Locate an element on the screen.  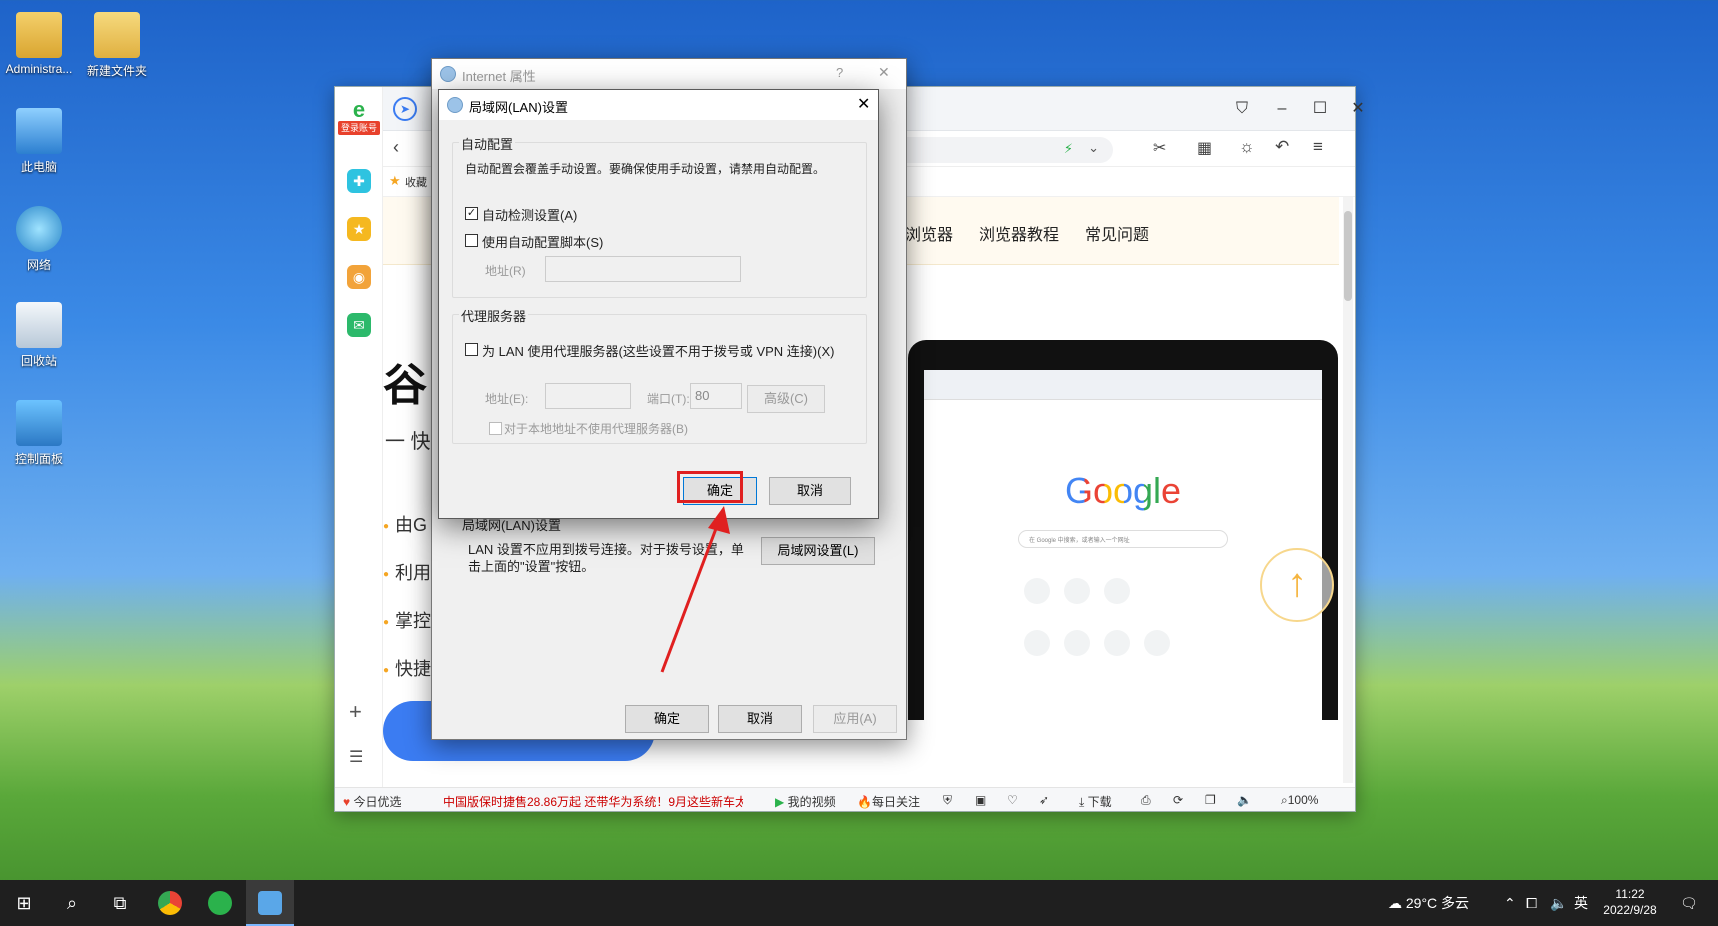
port-label: 端口(T): is located at coordinates (668, 399).